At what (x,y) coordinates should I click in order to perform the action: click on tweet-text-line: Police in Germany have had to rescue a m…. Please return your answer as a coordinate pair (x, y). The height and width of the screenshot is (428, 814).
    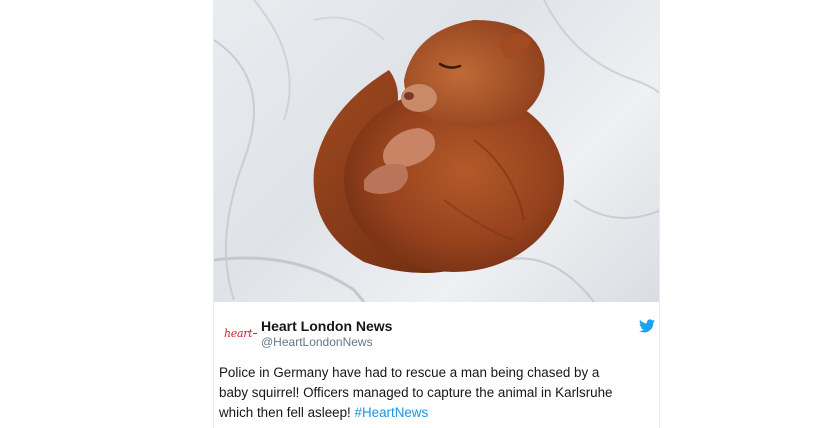
    Looking at the image, I should click on (409, 372).